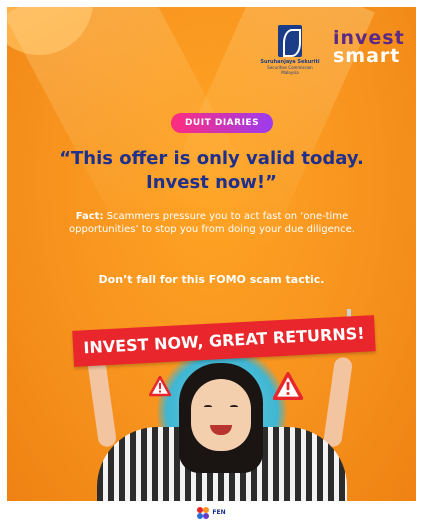 The height and width of the screenshot is (524, 423). What do you see at coordinates (208, 406) in the screenshot?
I see `left-eye` at bounding box center [208, 406].